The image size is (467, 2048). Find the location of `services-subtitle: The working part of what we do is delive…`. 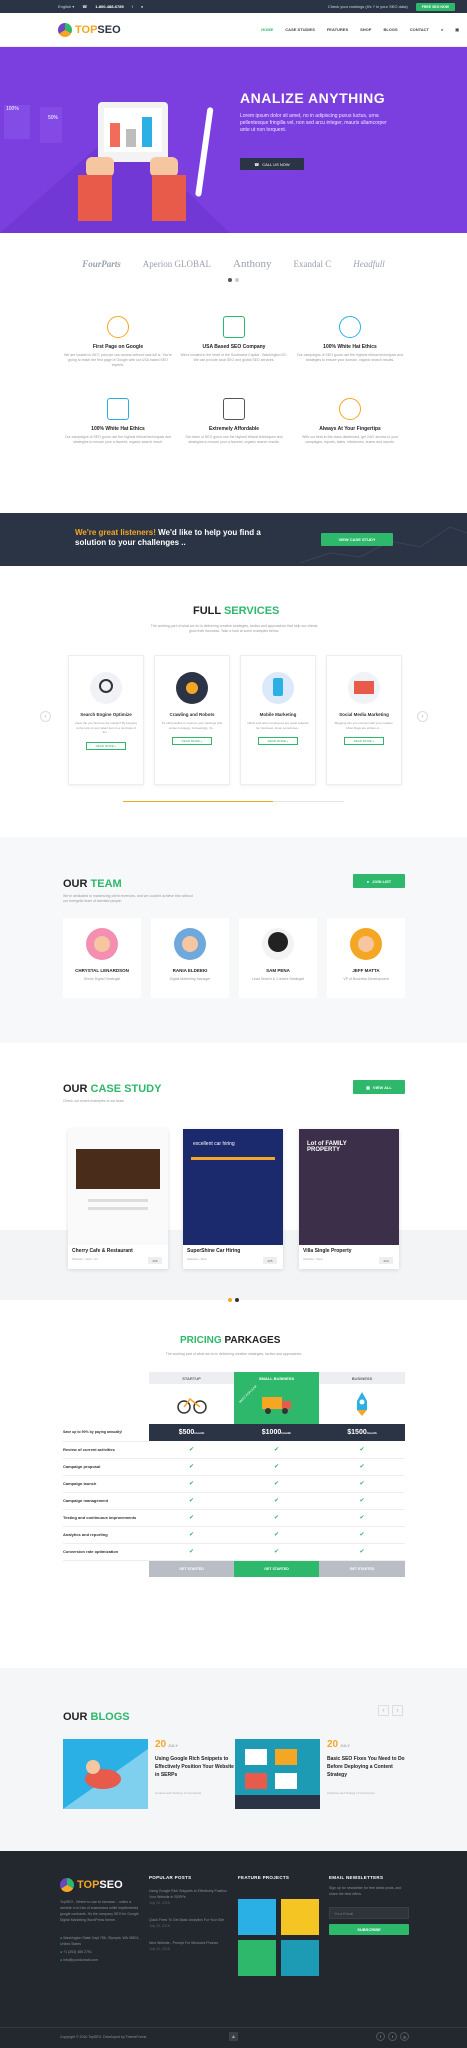

services-subtitle: The working part of what we do is delive… is located at coordinates (234, 628).